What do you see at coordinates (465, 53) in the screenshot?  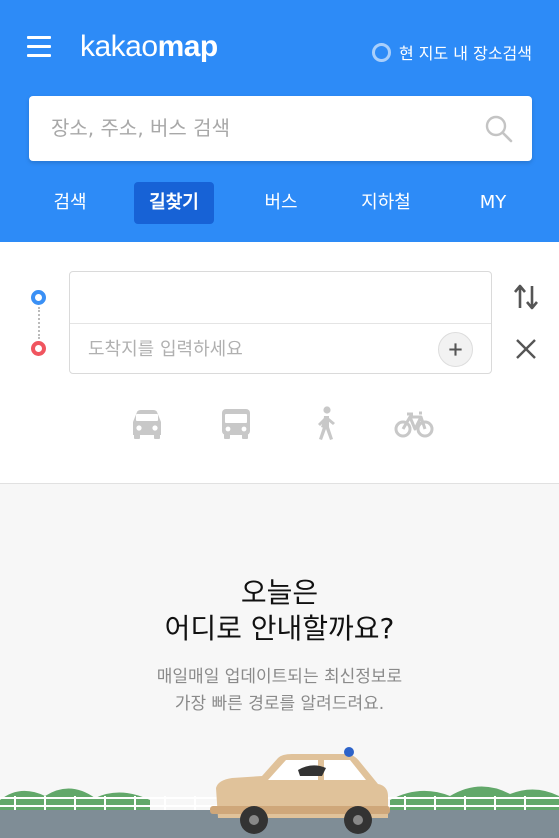 I see `search-in-map-label: 현 지도 내 장소검색` at bounding box center [465, 53].